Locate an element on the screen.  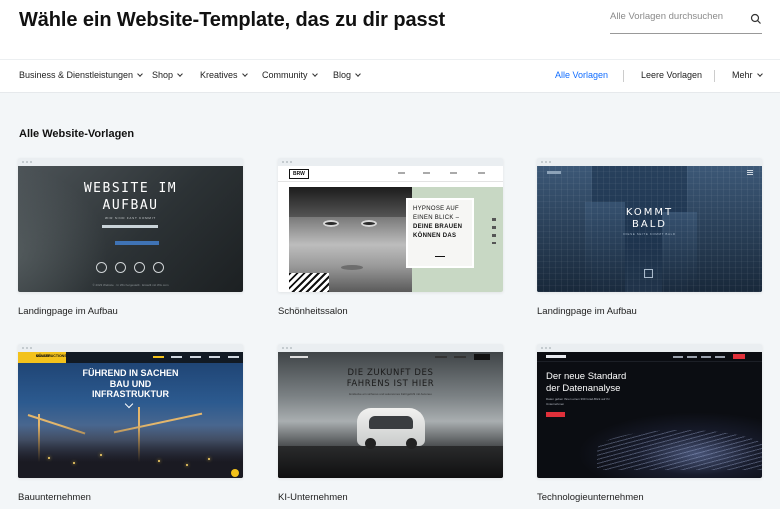
preview-headline: DIE ZUKUNFT DES FAHRENS IST HIER is located at coordinates (390, 378).